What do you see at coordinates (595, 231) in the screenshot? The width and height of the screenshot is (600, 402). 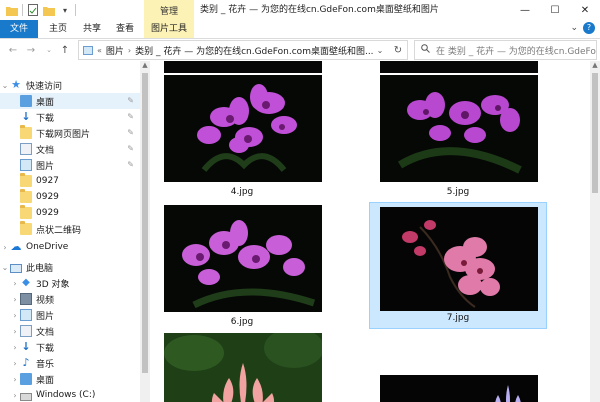 I see `content-scrollbar: ▲` at bounding box center [595, 231].